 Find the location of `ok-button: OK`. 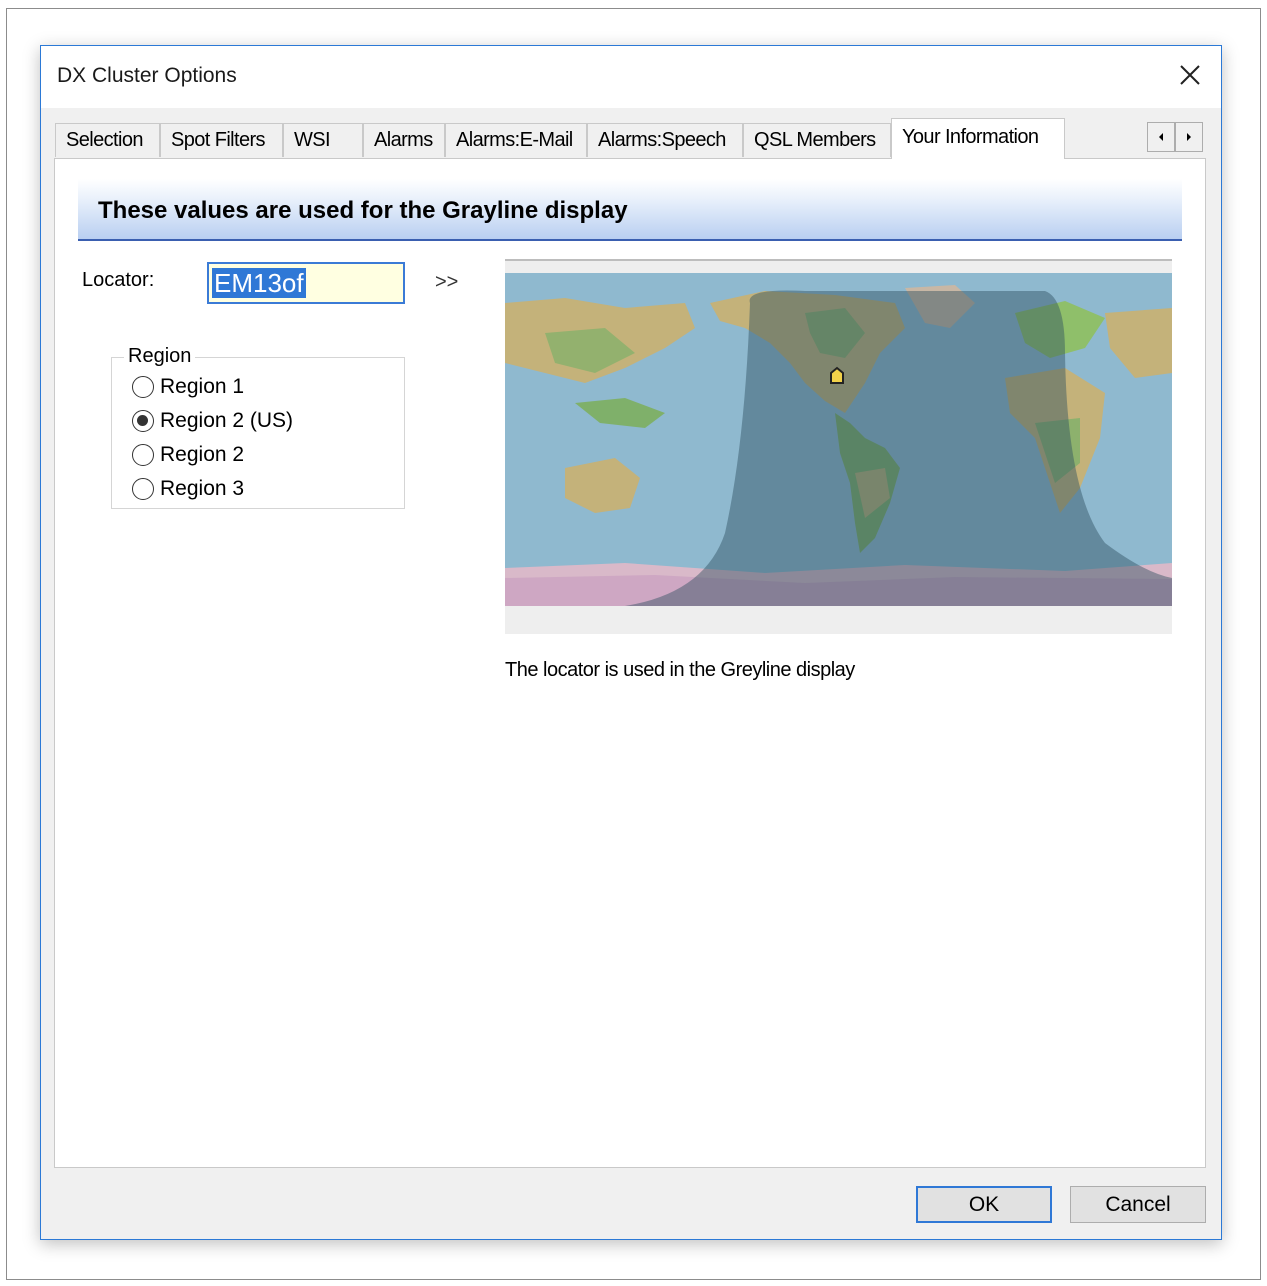

ok-button: OK is located at coordinates (984, 1204).